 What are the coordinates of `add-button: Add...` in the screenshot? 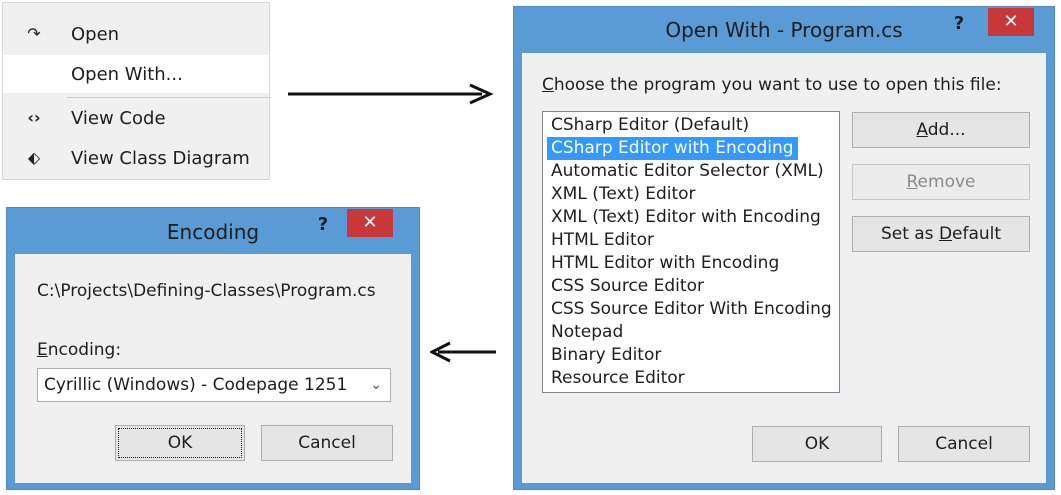 It's located at (941, 130).